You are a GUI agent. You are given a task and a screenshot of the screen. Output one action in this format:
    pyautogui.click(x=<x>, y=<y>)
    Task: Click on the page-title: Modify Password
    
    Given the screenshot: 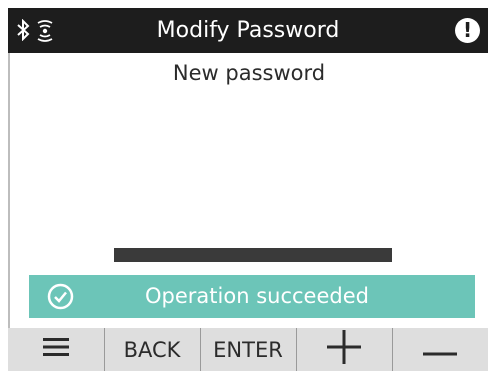 What is the action you would take?
    pyautogui.click(x=248, y=30)
    